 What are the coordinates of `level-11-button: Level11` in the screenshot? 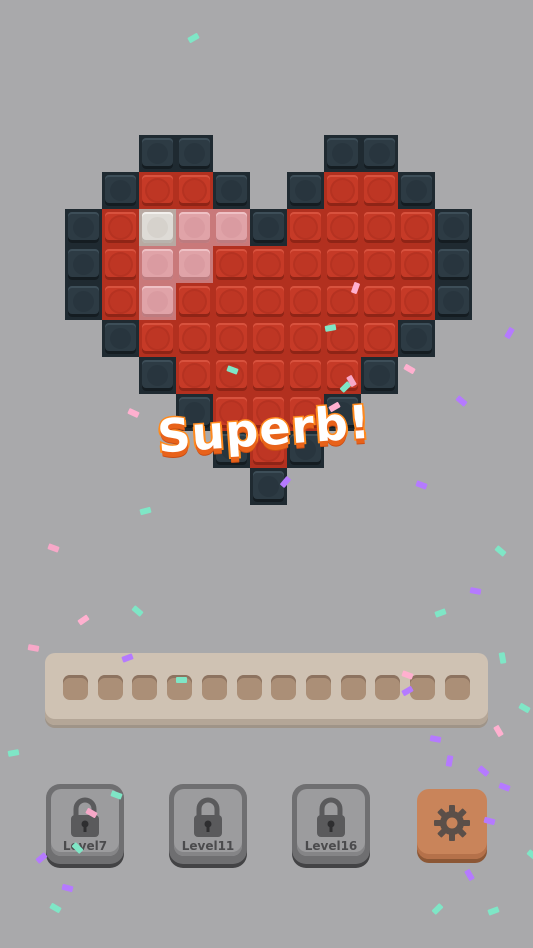 It's located at (208, 824).